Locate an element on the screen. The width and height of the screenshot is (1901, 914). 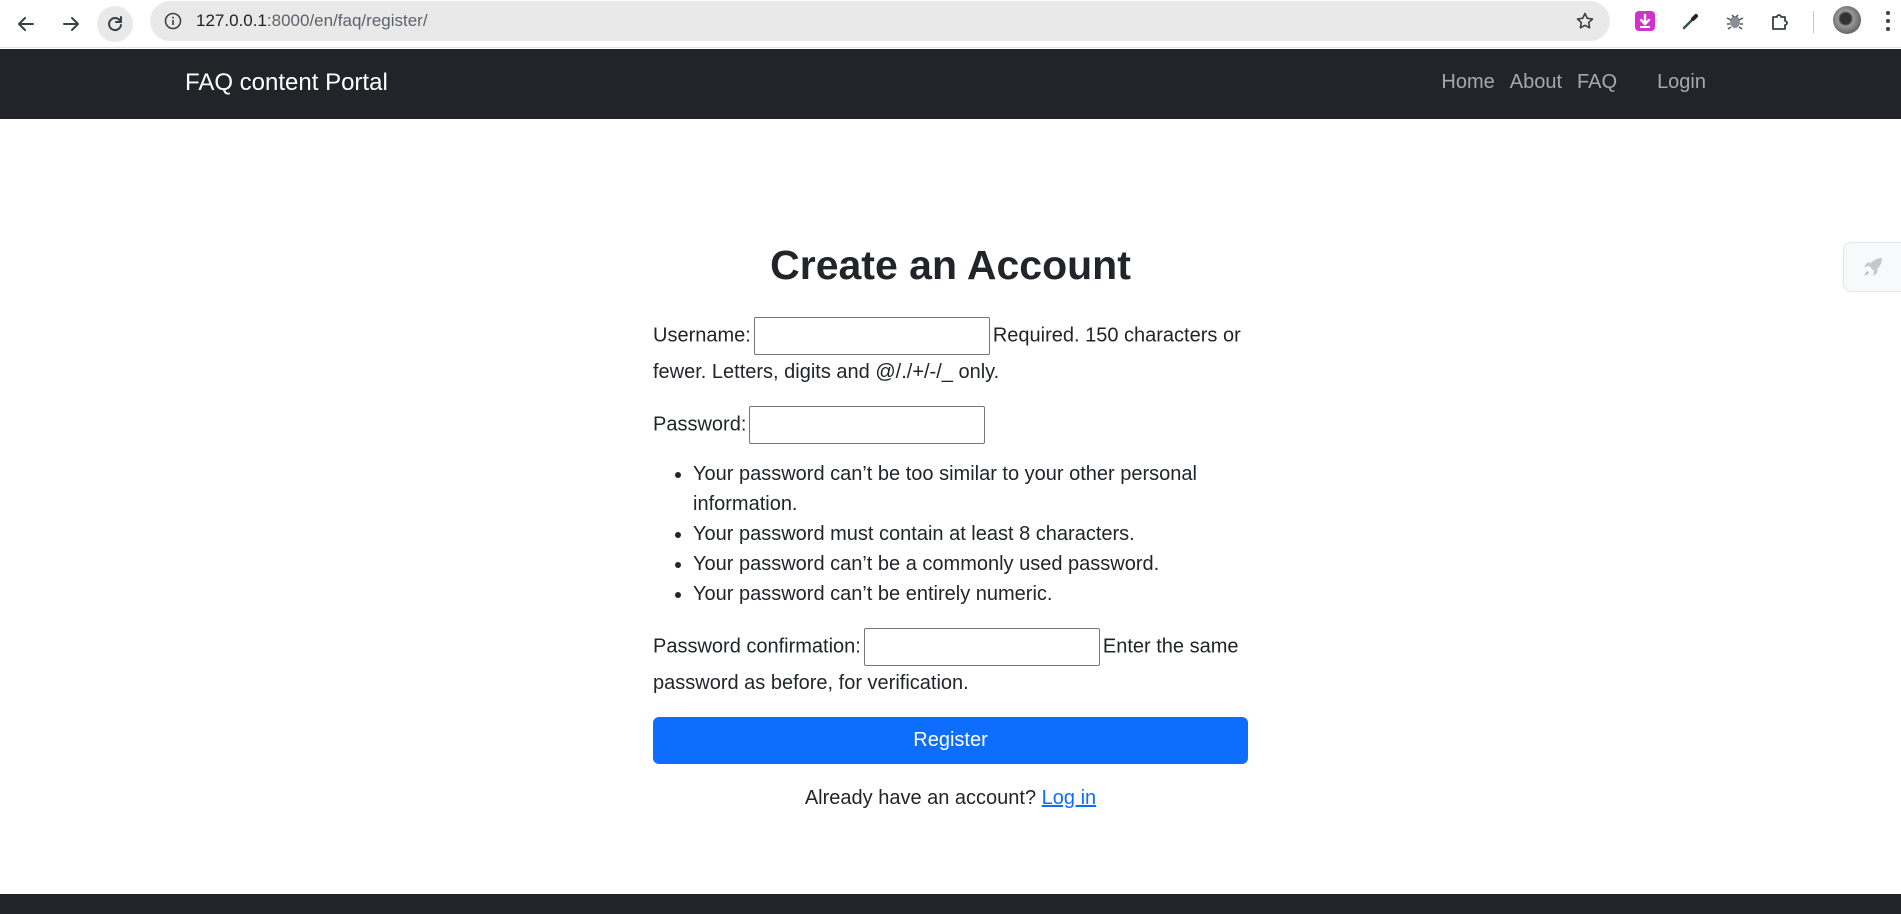
menu-kebab-icon is located at coordinates (1888, 21).